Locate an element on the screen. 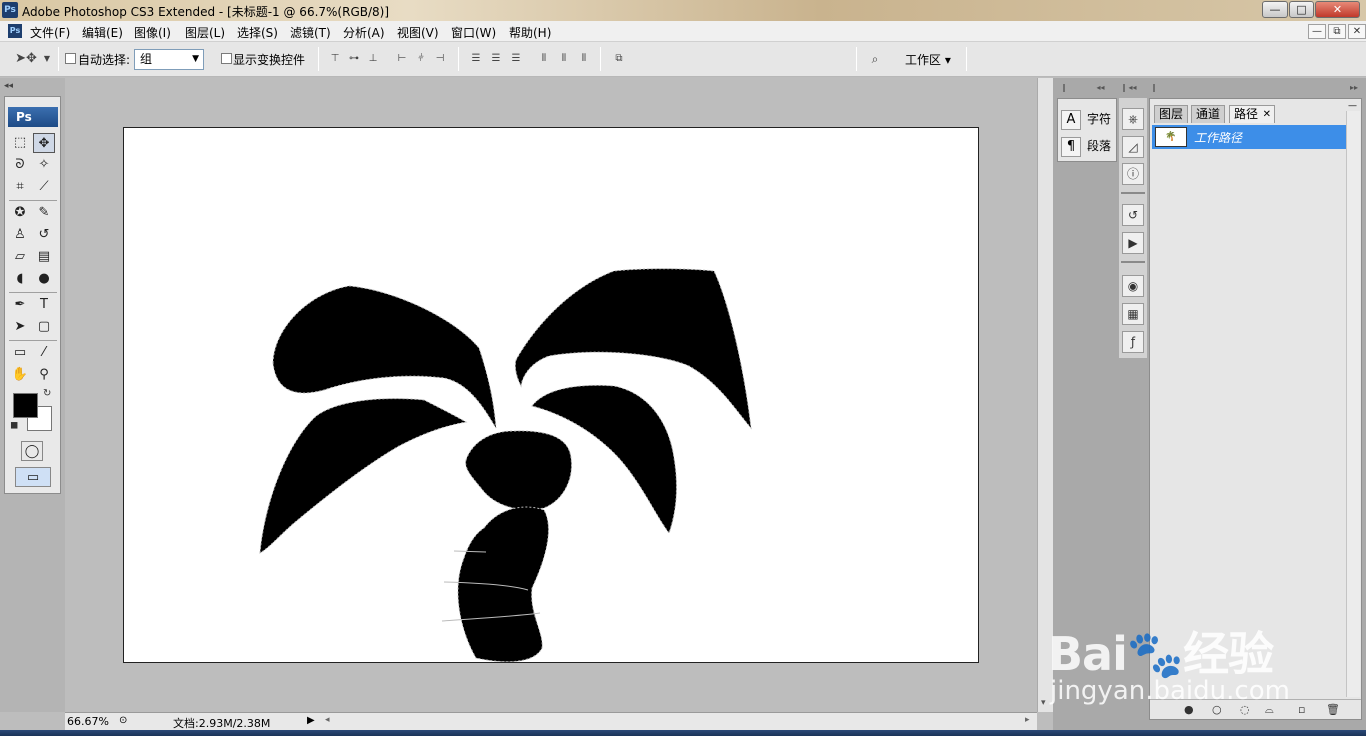 The image size is (1366, 736). scroll-right-icon: ▸ is located at coordinates (1027, 720).